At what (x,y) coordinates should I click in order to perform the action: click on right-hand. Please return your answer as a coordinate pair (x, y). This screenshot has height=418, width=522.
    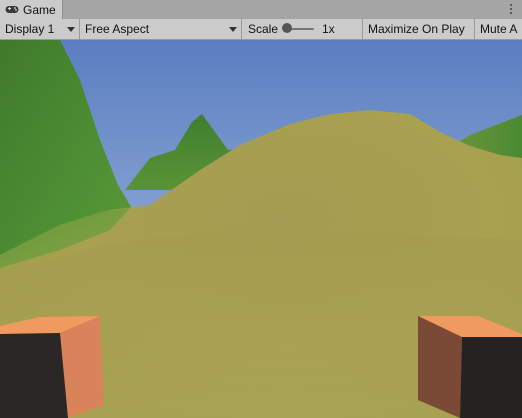
    Looking at the image, I should click on (470, 367).